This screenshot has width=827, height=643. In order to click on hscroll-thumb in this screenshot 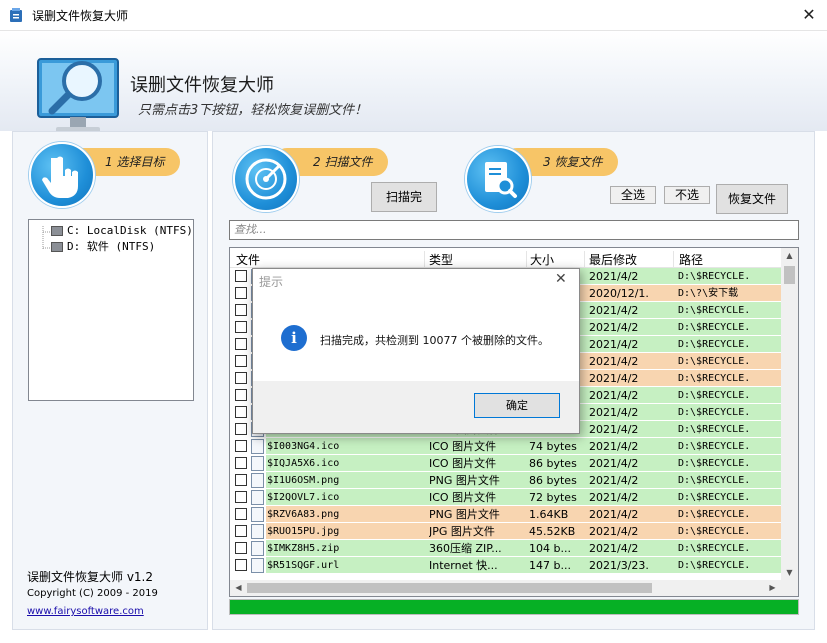, I will do `click(449, 588)`.